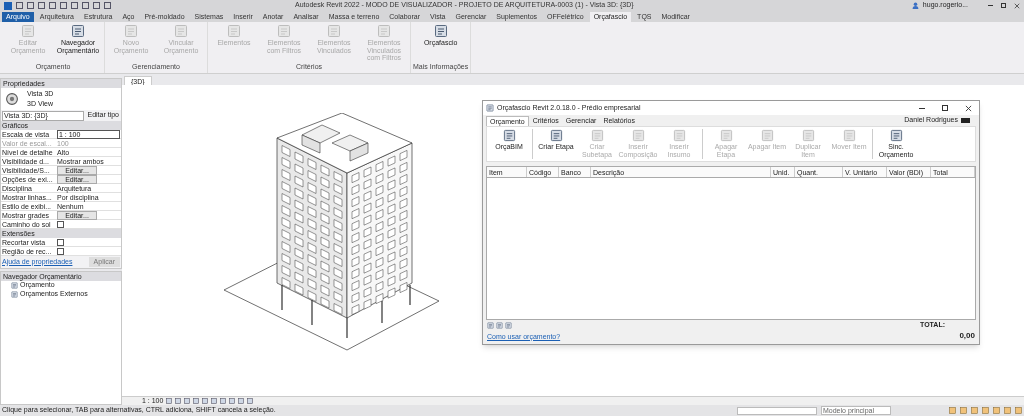  I want to click on app-icon, so click(490, 108).